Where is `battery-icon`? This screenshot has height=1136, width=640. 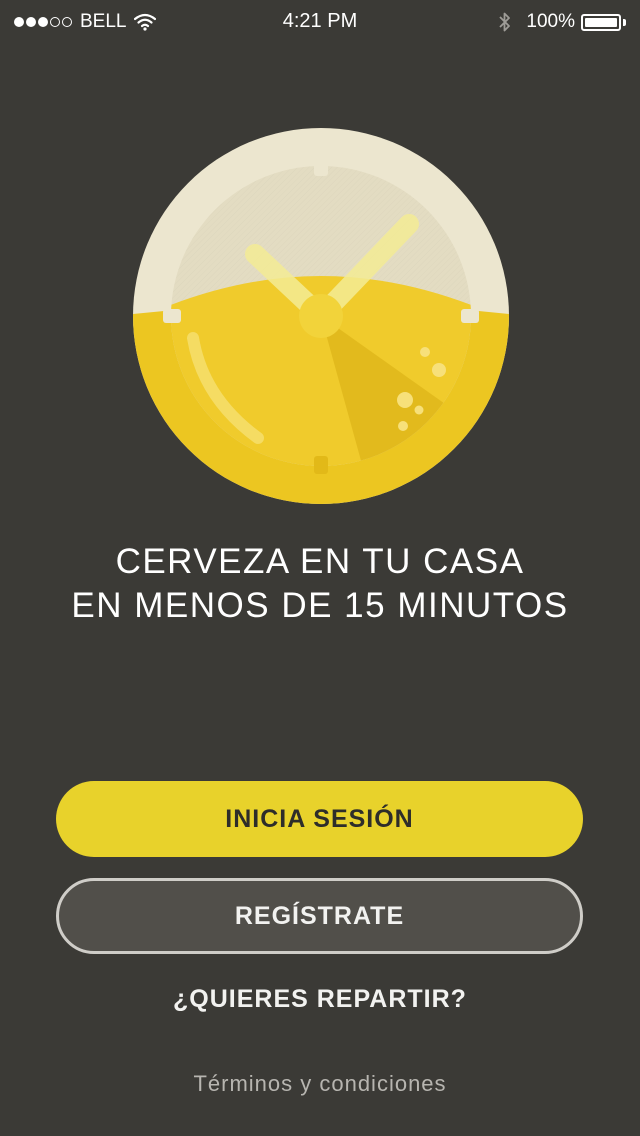
battery-icon is located at coordinates (601, 22).